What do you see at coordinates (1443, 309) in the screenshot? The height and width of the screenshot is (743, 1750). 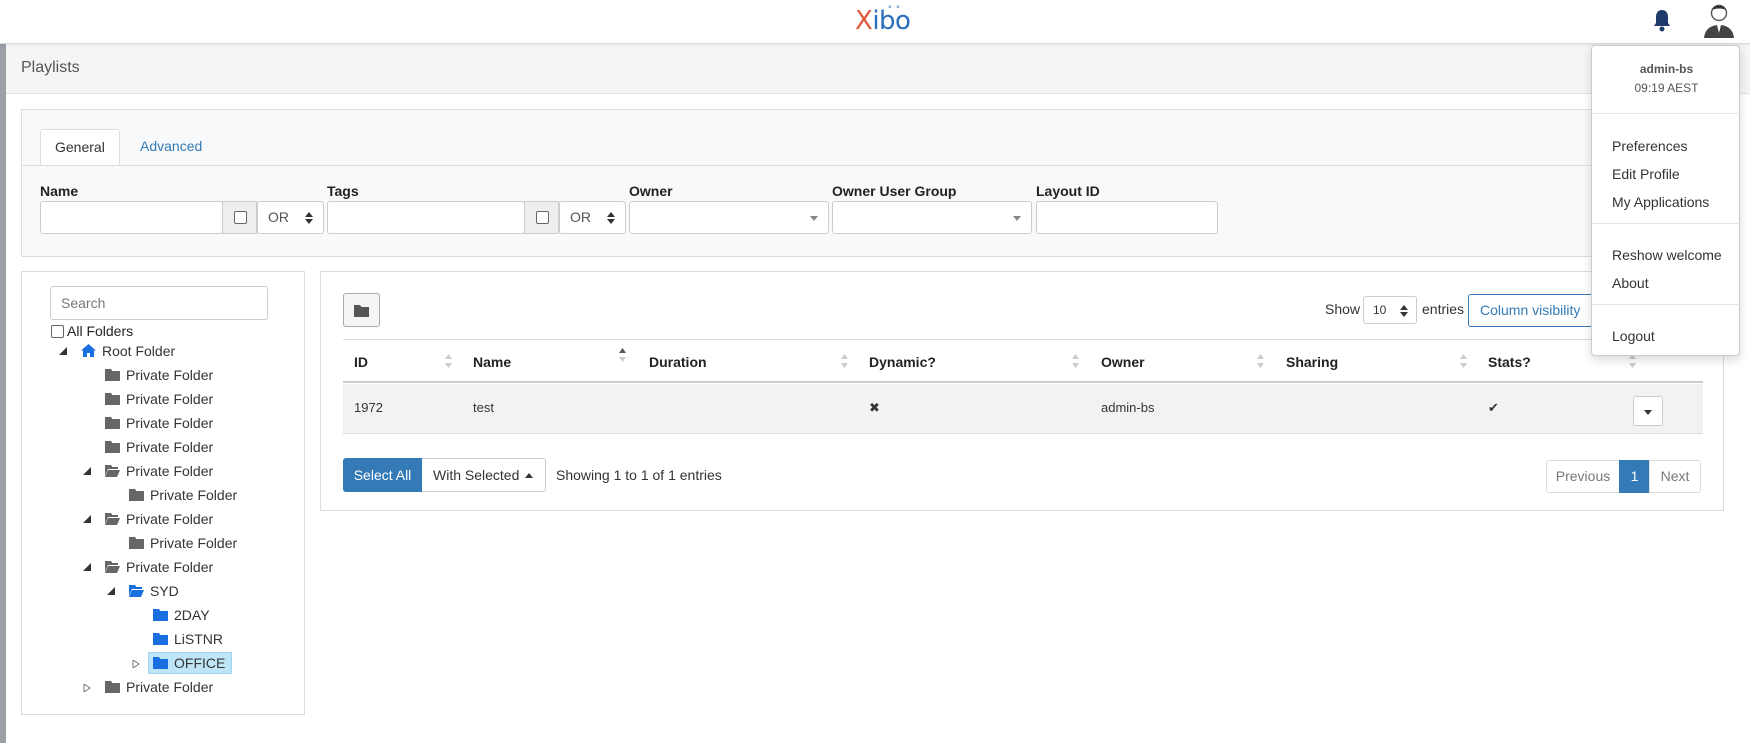 I see `entries-label: entries` at bounding box center [1443, 309].